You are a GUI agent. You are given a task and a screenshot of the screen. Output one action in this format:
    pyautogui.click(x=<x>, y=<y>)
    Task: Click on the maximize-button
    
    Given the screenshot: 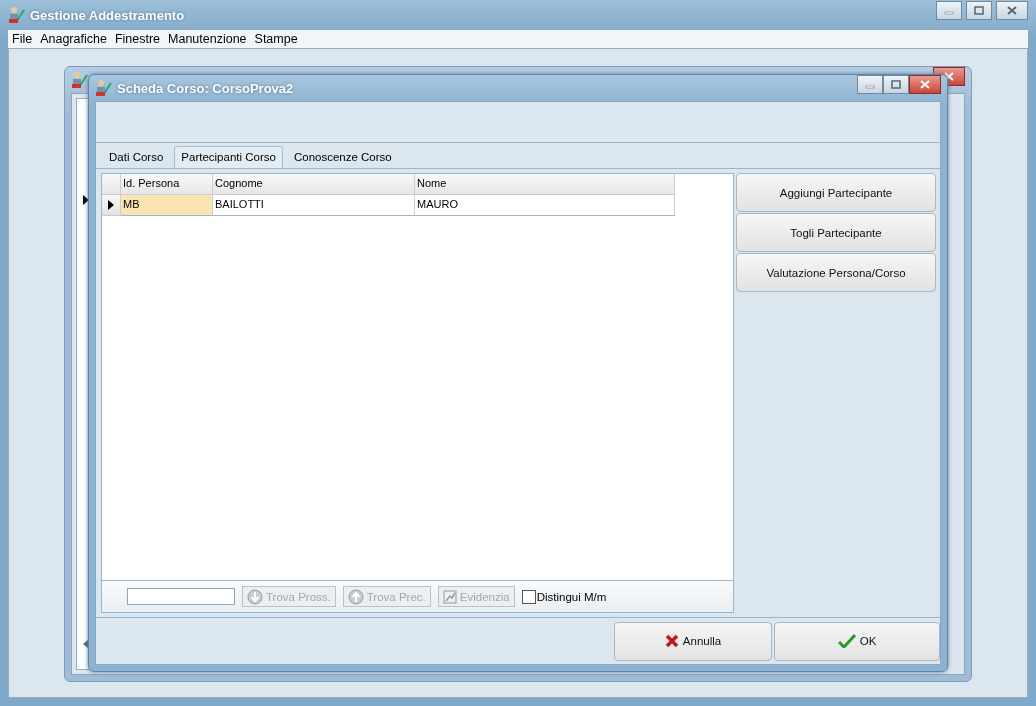 What is the action you would take?
    pyautogui.click(x=979, y=10)
    